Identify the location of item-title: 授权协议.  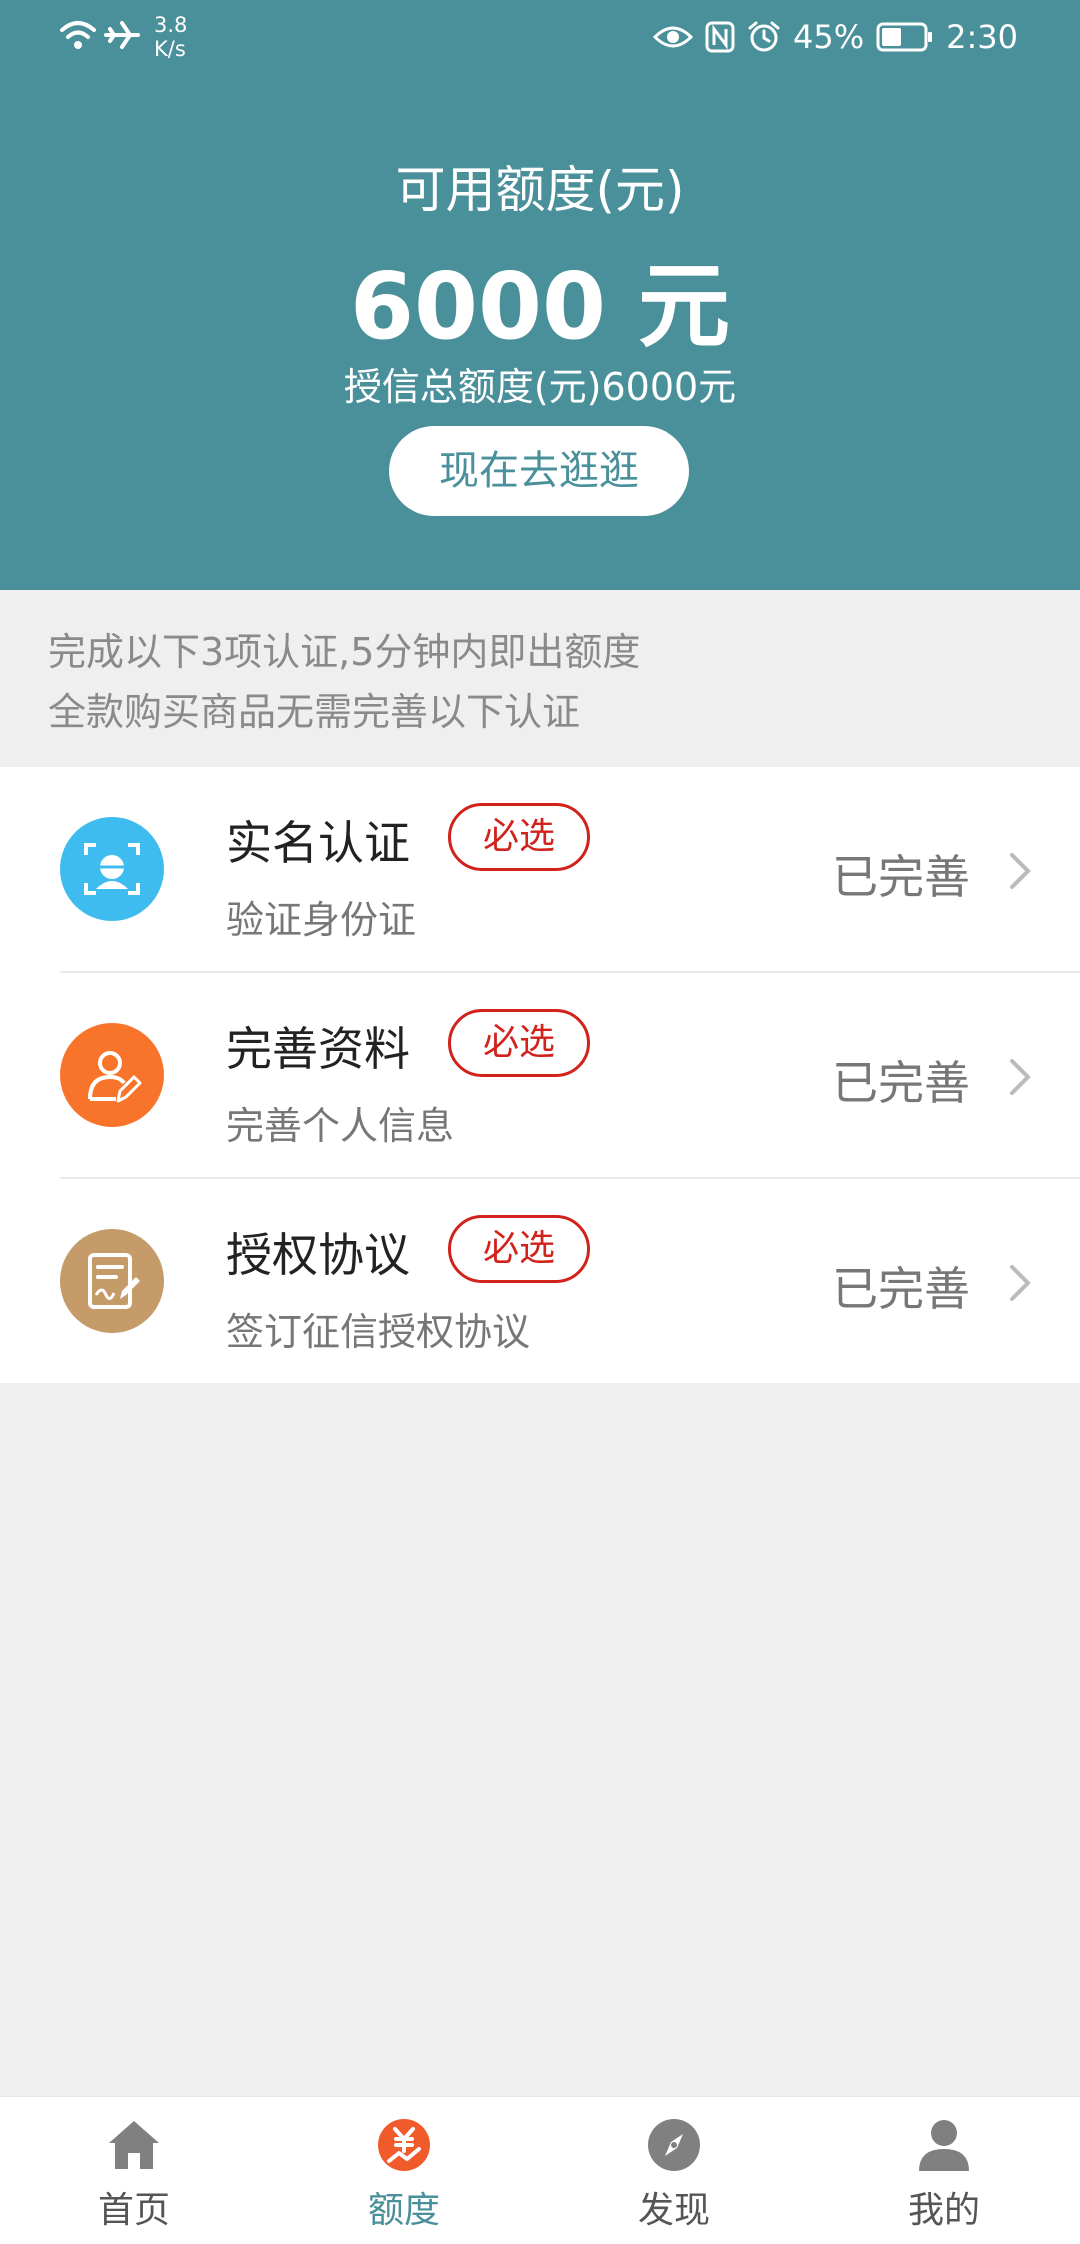
(318, 1255).